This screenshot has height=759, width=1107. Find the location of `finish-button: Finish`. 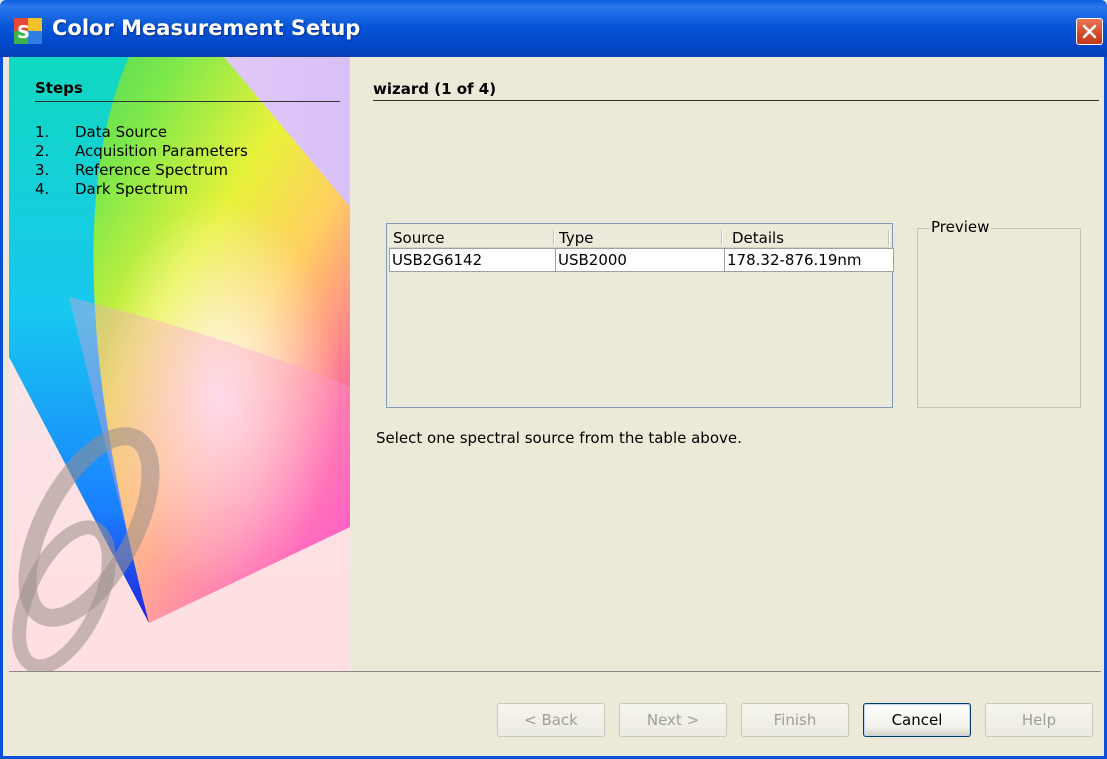

finish-button: Finish is located at coordinates (795, 720).